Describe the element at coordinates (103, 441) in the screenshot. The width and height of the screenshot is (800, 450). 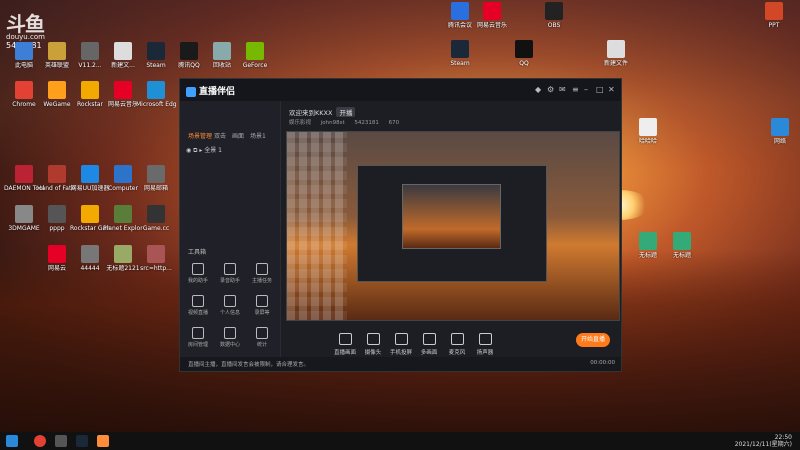
I see `live-app-icon` at that location.